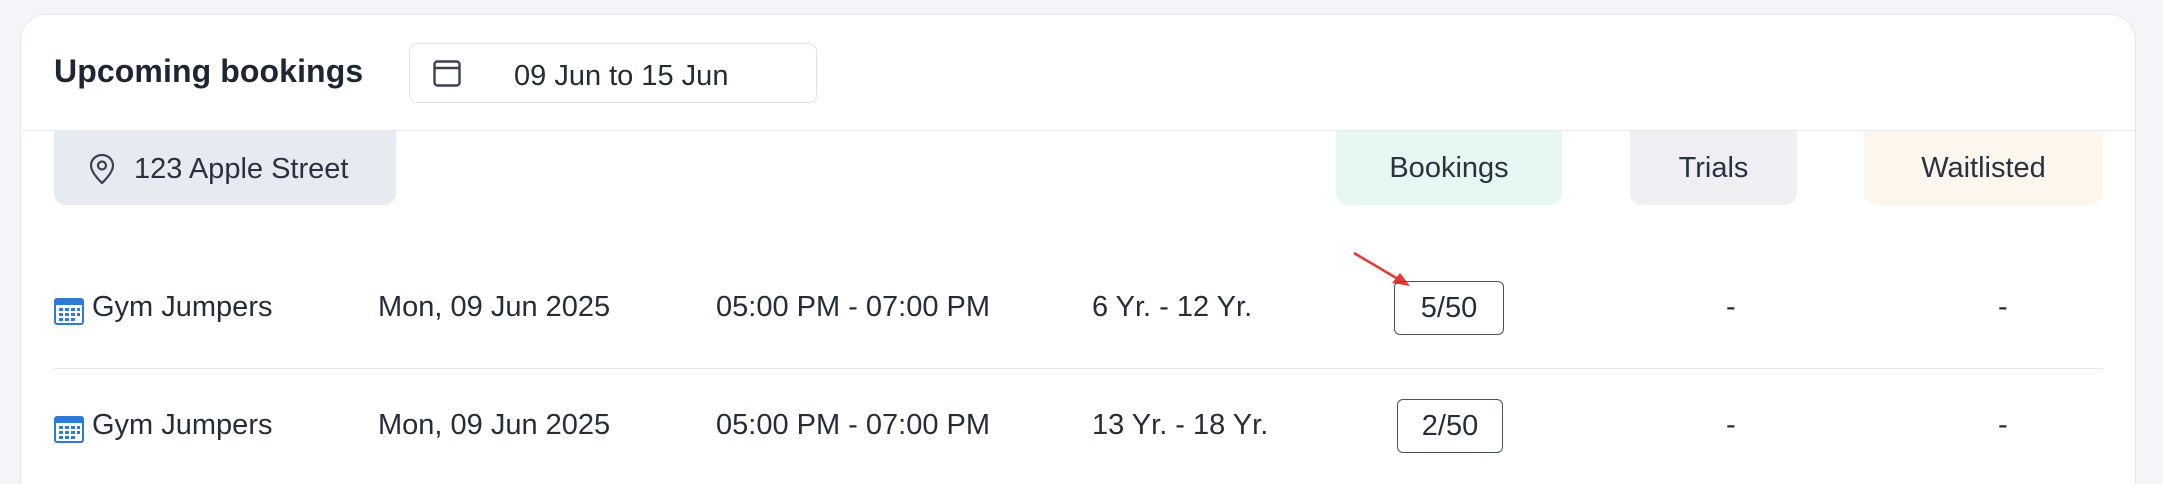 This screenshot has width=2163, height=484. What do you see at coordinates (447, 75) in the screenshot?
I see `calendar-icon` at bounding box center [447, 75].